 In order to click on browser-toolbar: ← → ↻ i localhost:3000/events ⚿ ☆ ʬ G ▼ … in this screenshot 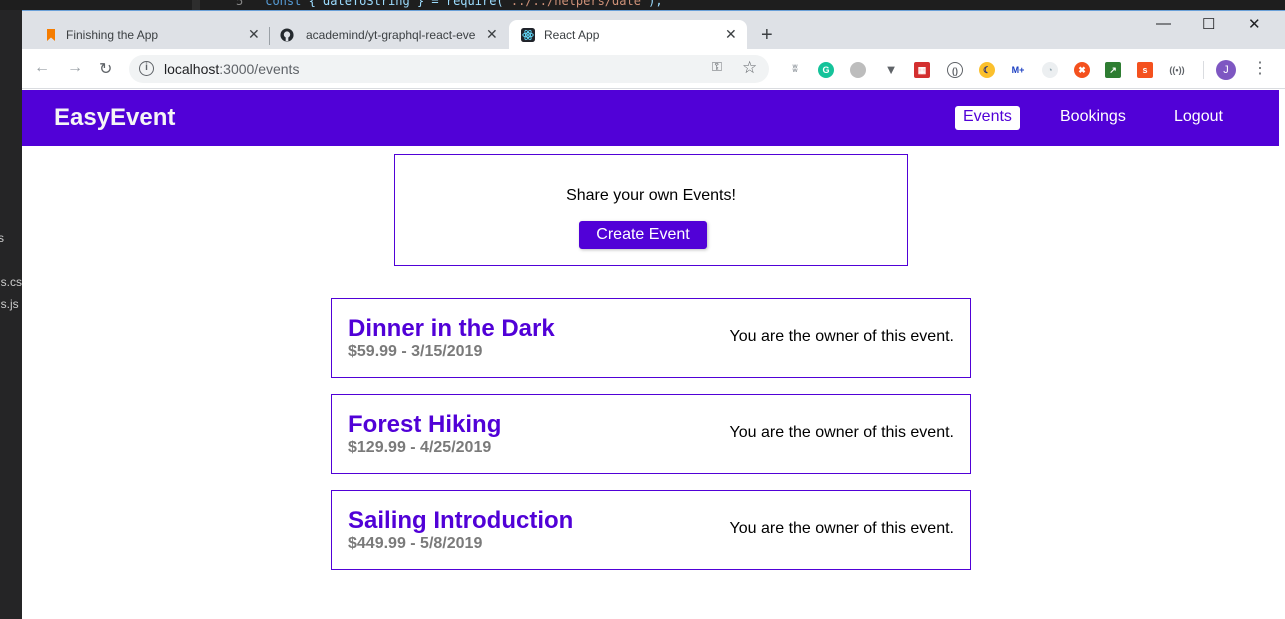, I will do `click(653, 69)`.